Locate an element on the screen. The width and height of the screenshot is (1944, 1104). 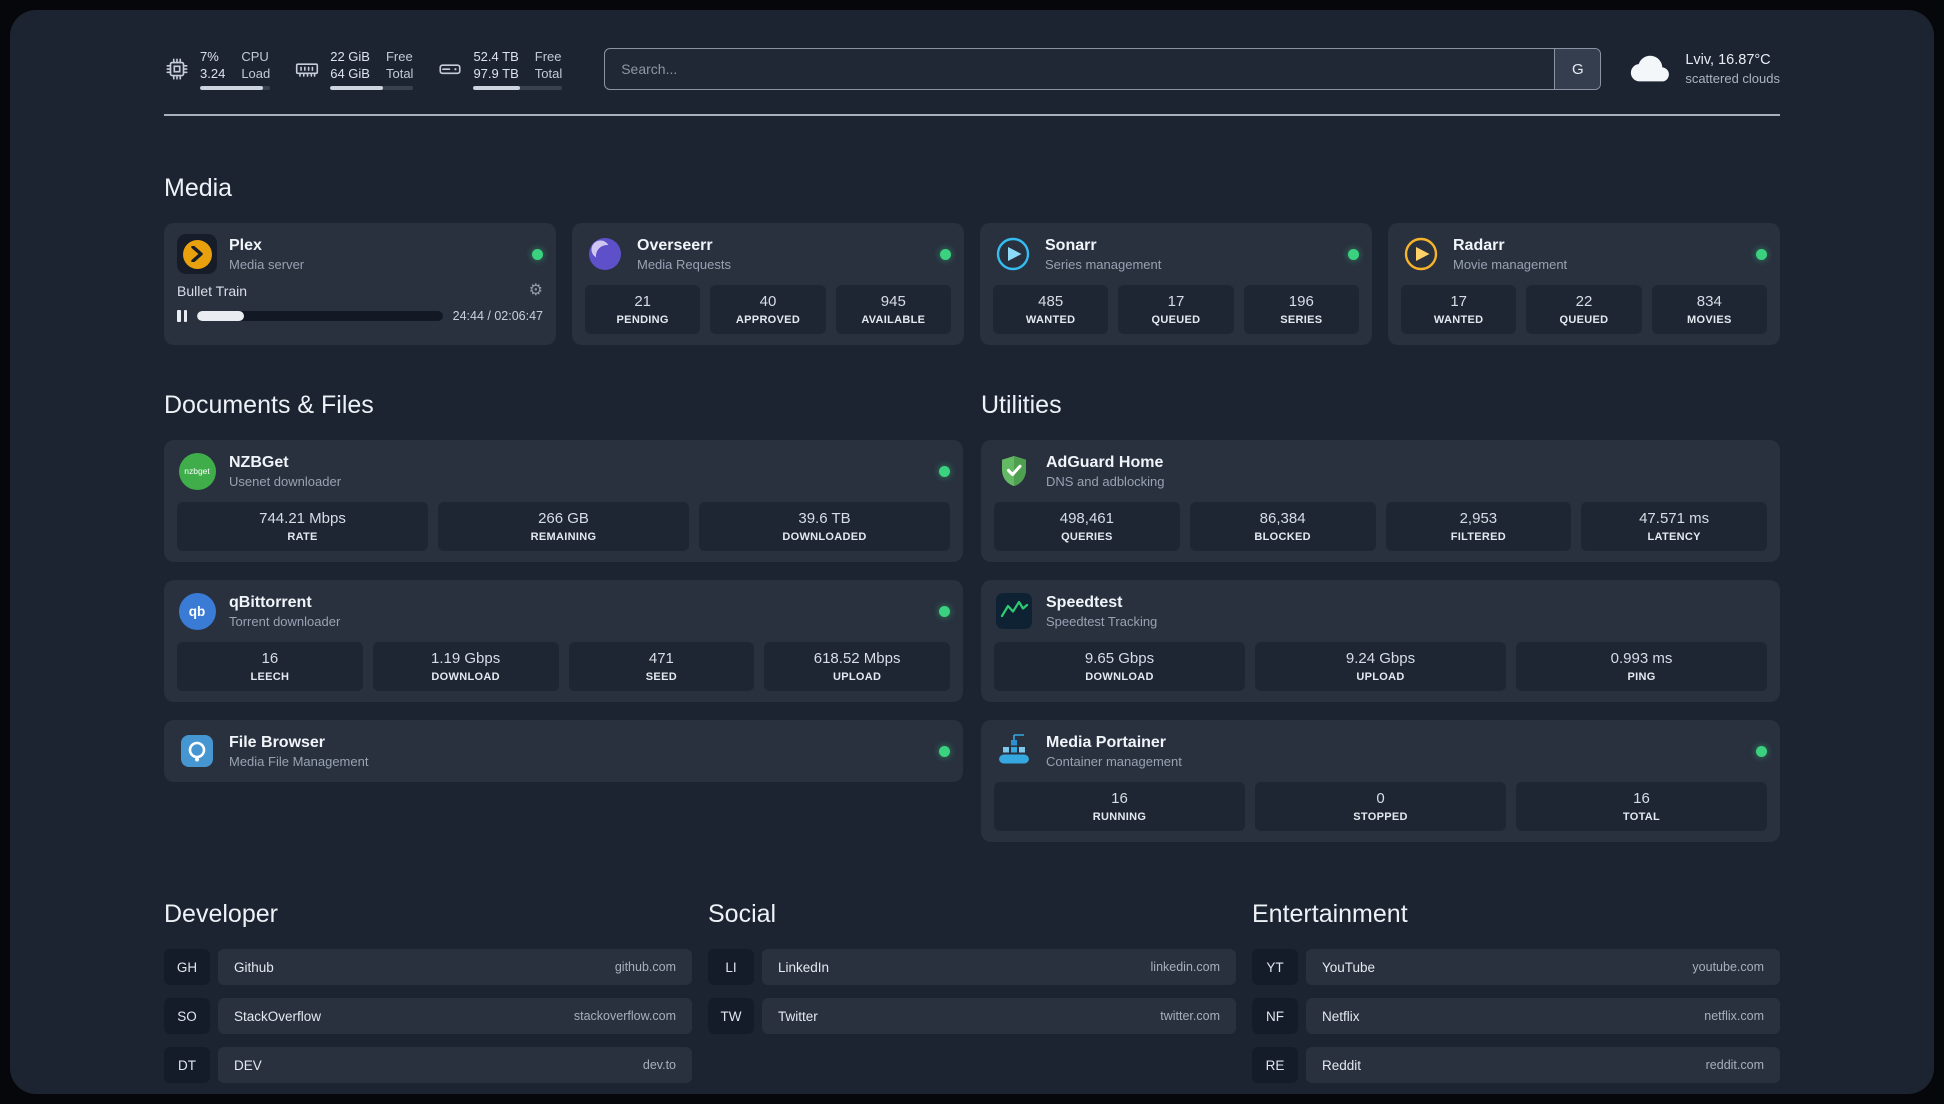
now-playing-title: Bullet Train is located at coordinates (212, 291).